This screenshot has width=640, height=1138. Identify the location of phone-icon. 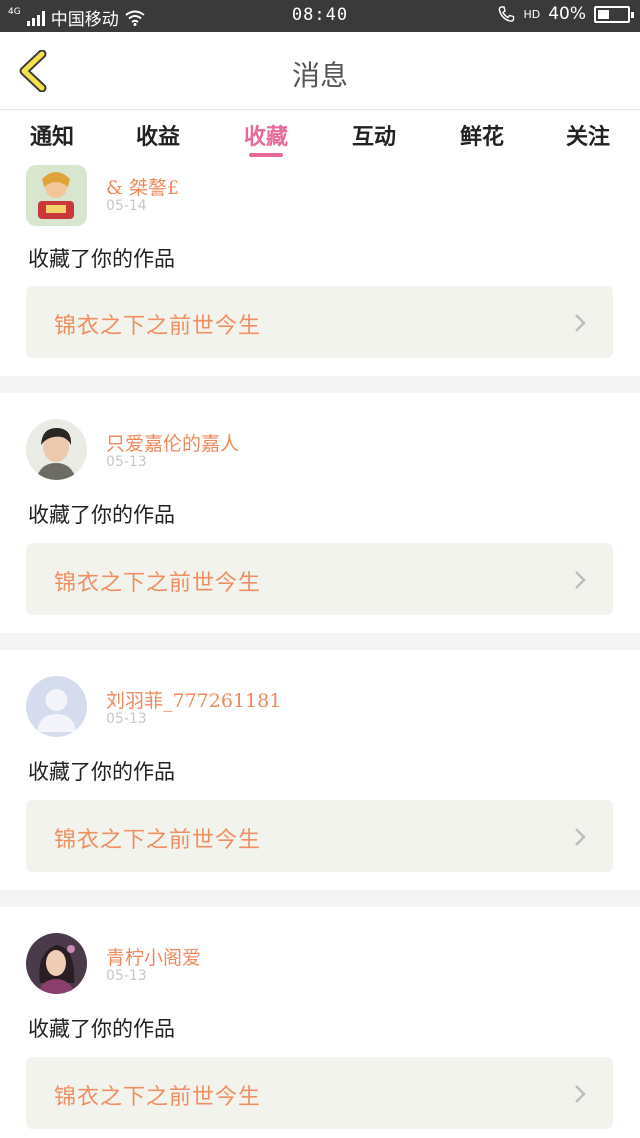
(507, 14).